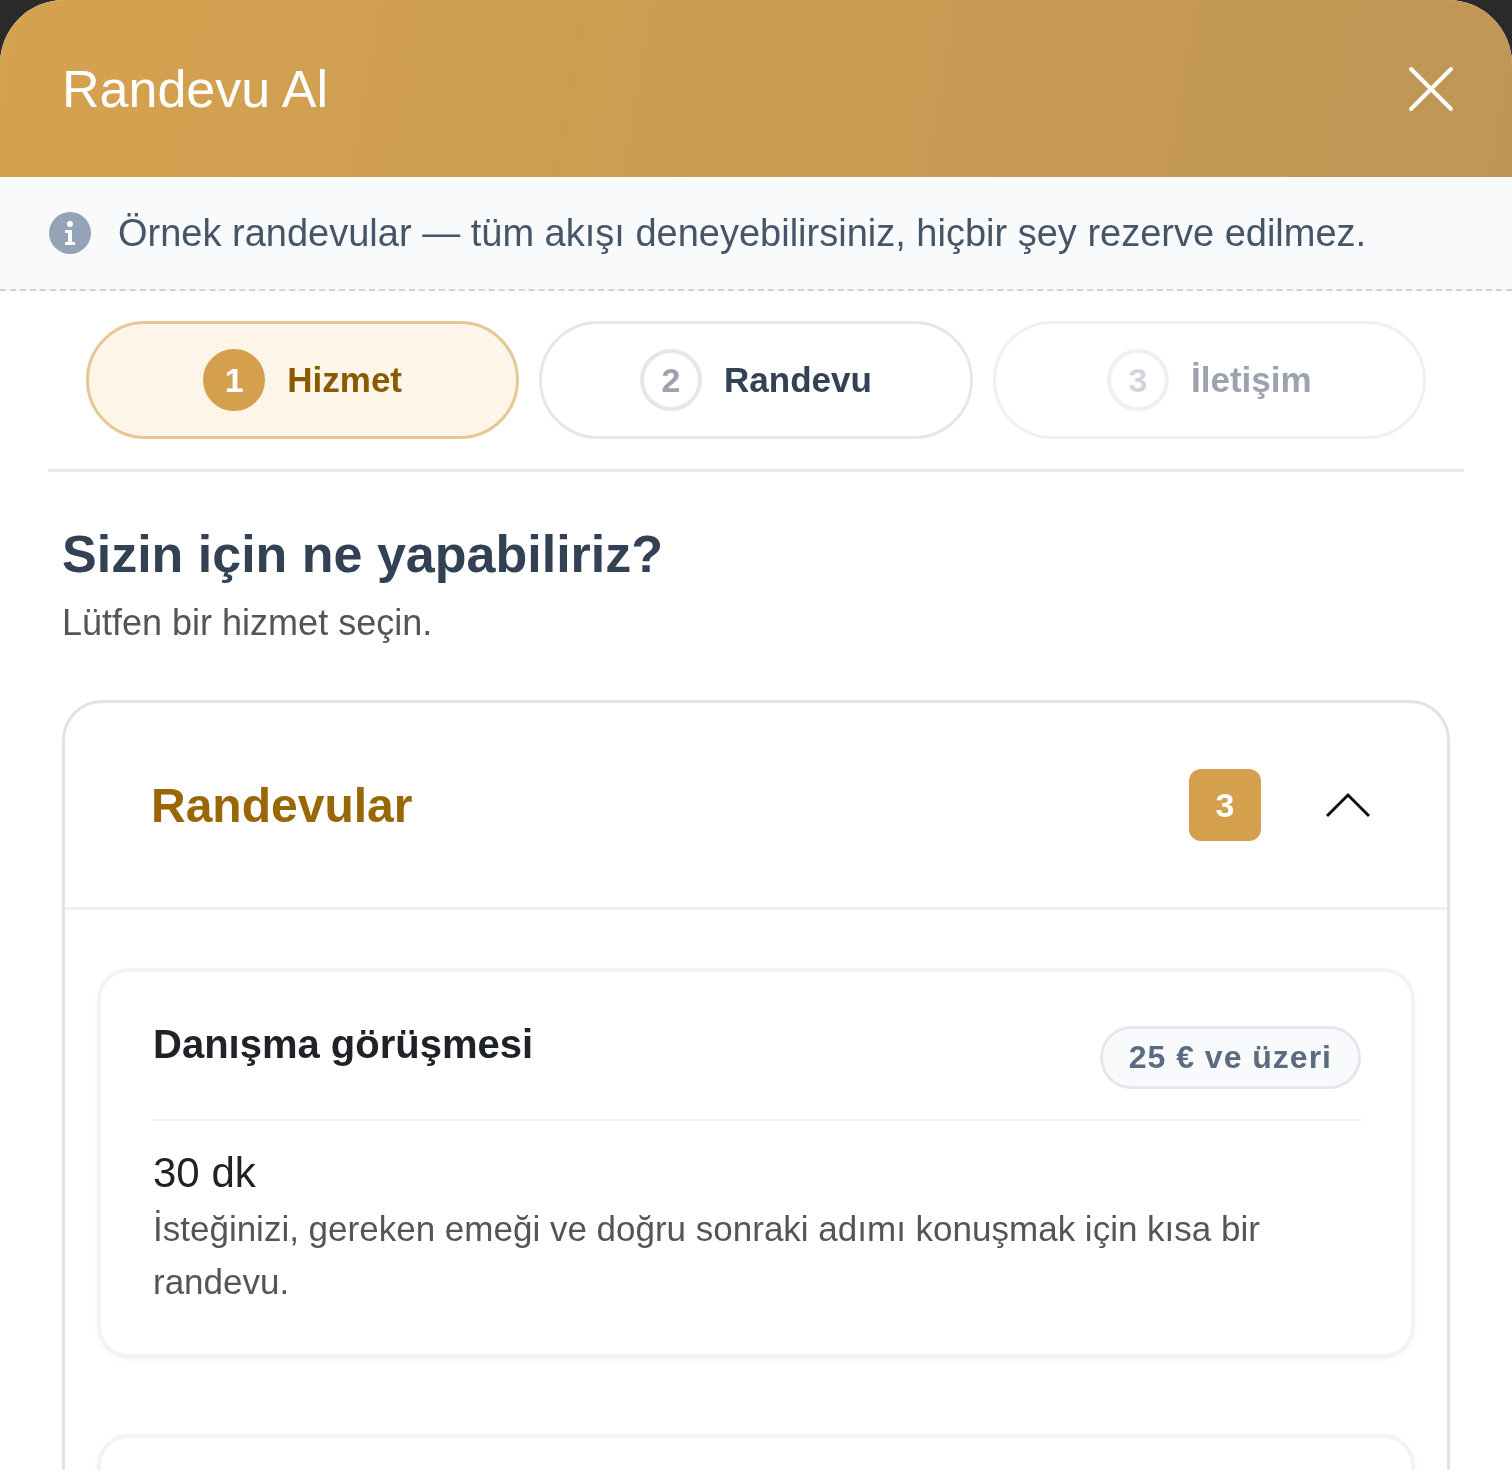 This screenshot has width=1512, height=1470. Describe the element at coordinates (70, 233) in the screenshot. I see `info-icon` at that location.